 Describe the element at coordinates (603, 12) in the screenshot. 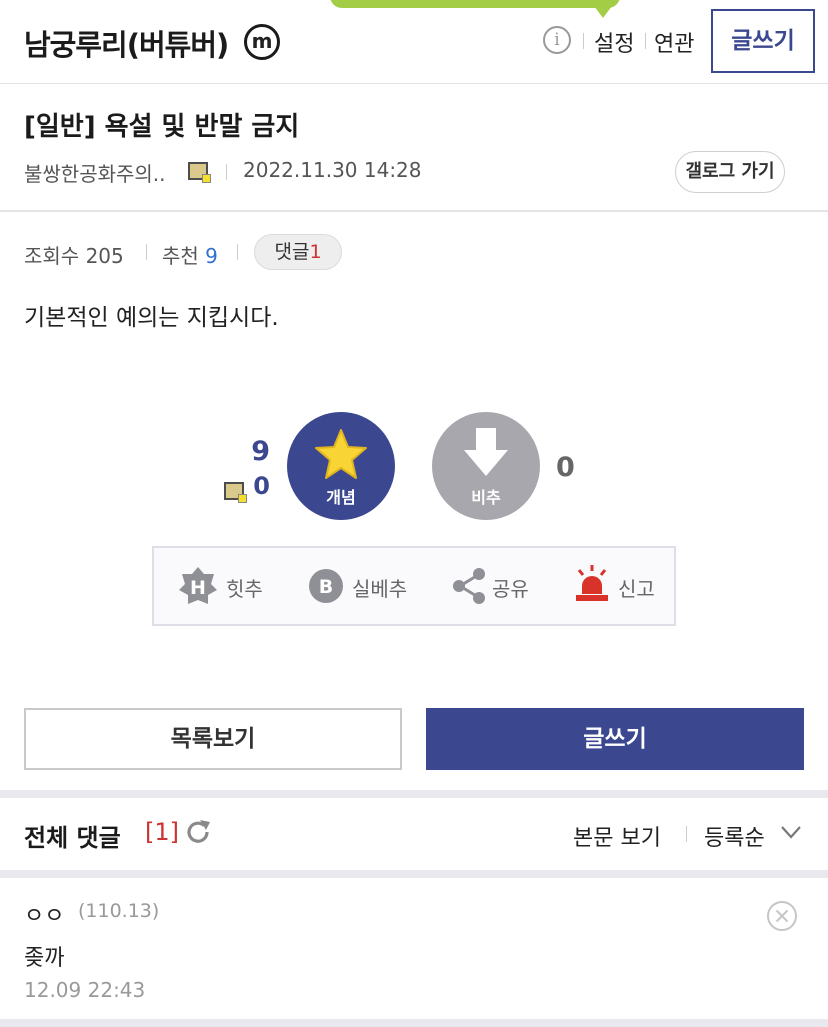

I see `notice-bubble-tail` at that location.